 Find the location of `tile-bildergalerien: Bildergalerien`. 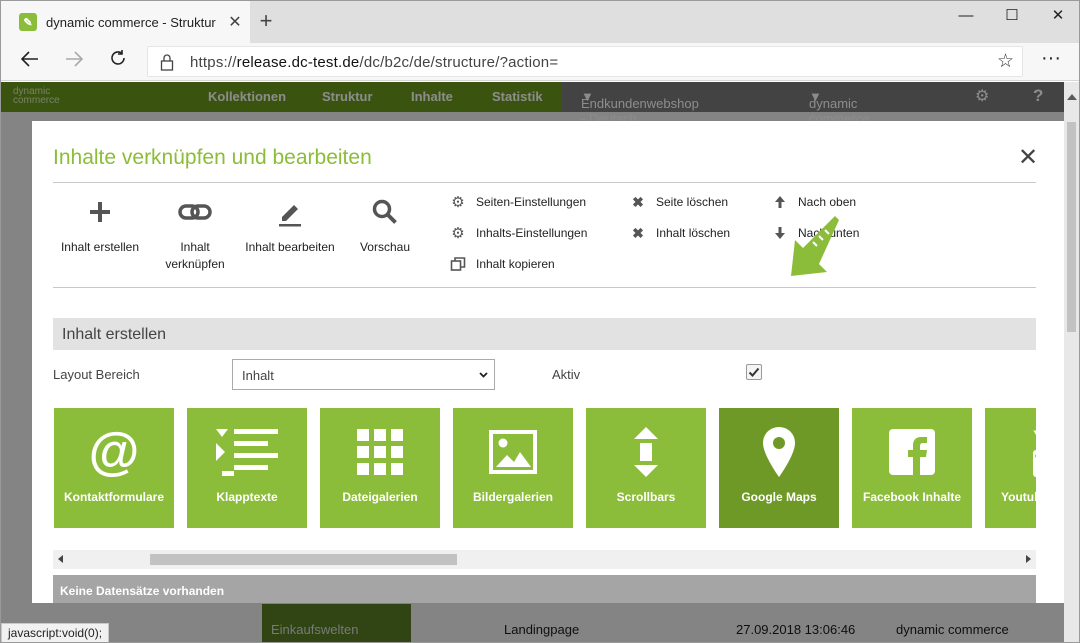

tile-bildergalerien: Bildergalerien is located at coordinates (513, 468).